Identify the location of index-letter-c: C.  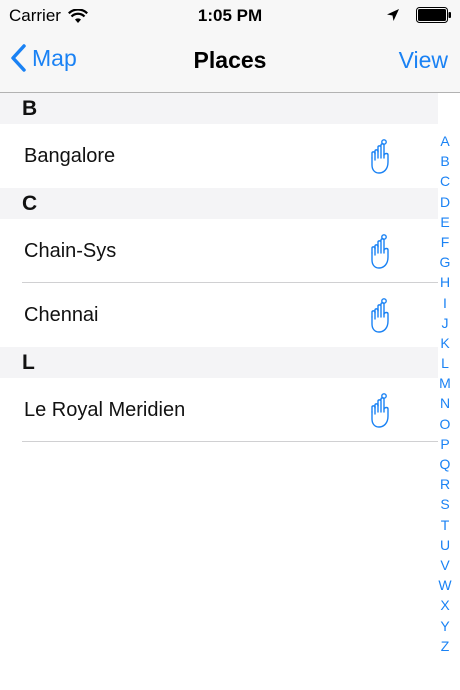
(445, 181).